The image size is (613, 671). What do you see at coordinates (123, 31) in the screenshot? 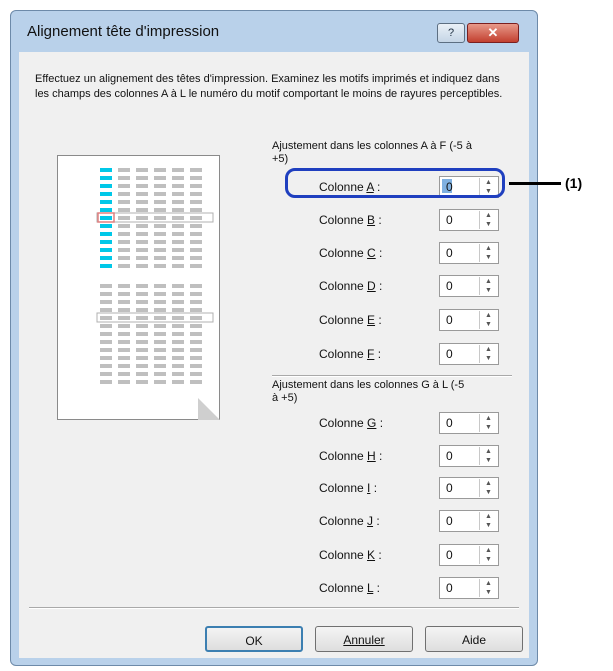
I see `dialog-title: Alignement tête d'impression` at bounding box center [123, 31].